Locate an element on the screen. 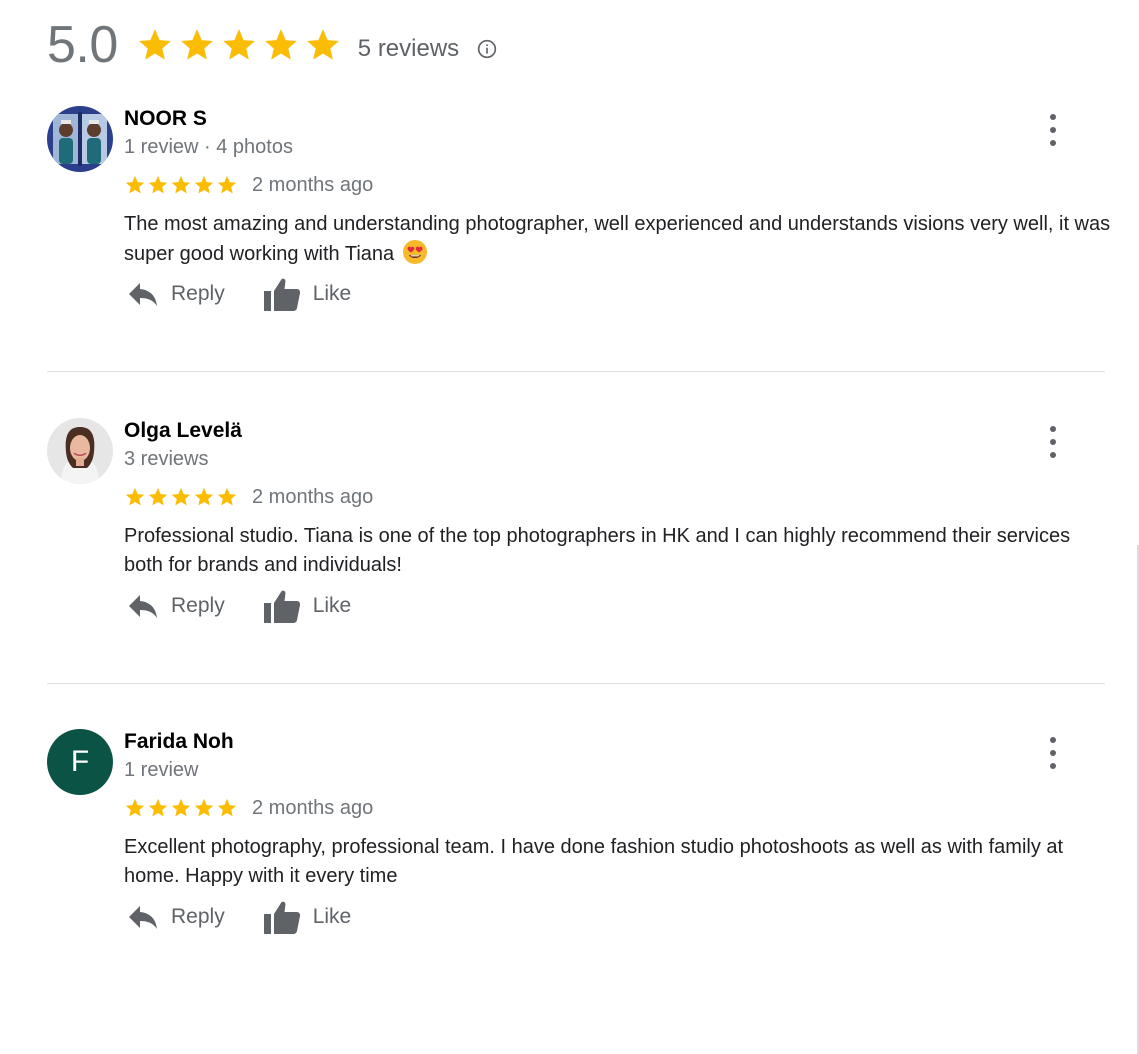 This screenshot has height=1054, width=1139. reviewer-meta: 1 review is located at coordinates (161, 770).